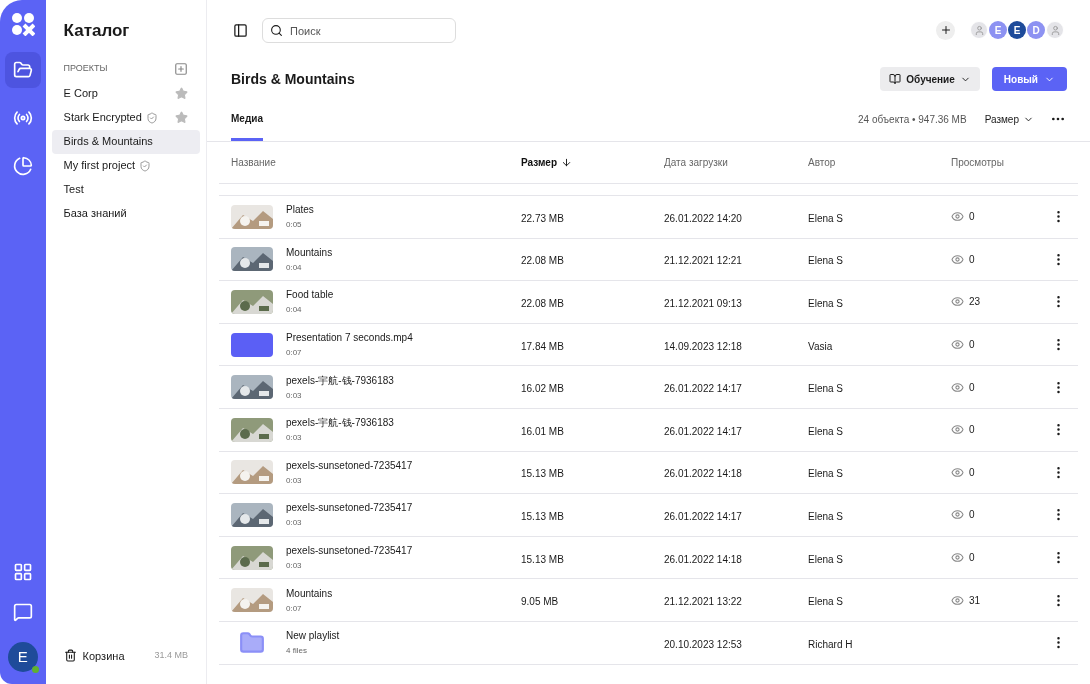 The height and width of the screenshot is (684, 1090). Describe the element at coordinates (22, 657) in the screenshot. I see `user-avatar: E` at that location.